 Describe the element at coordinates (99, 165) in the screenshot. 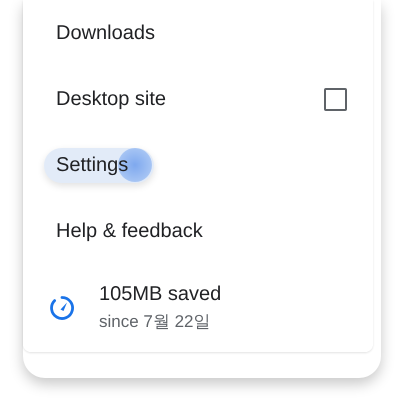

I see `menu-item: Settings` at that location.